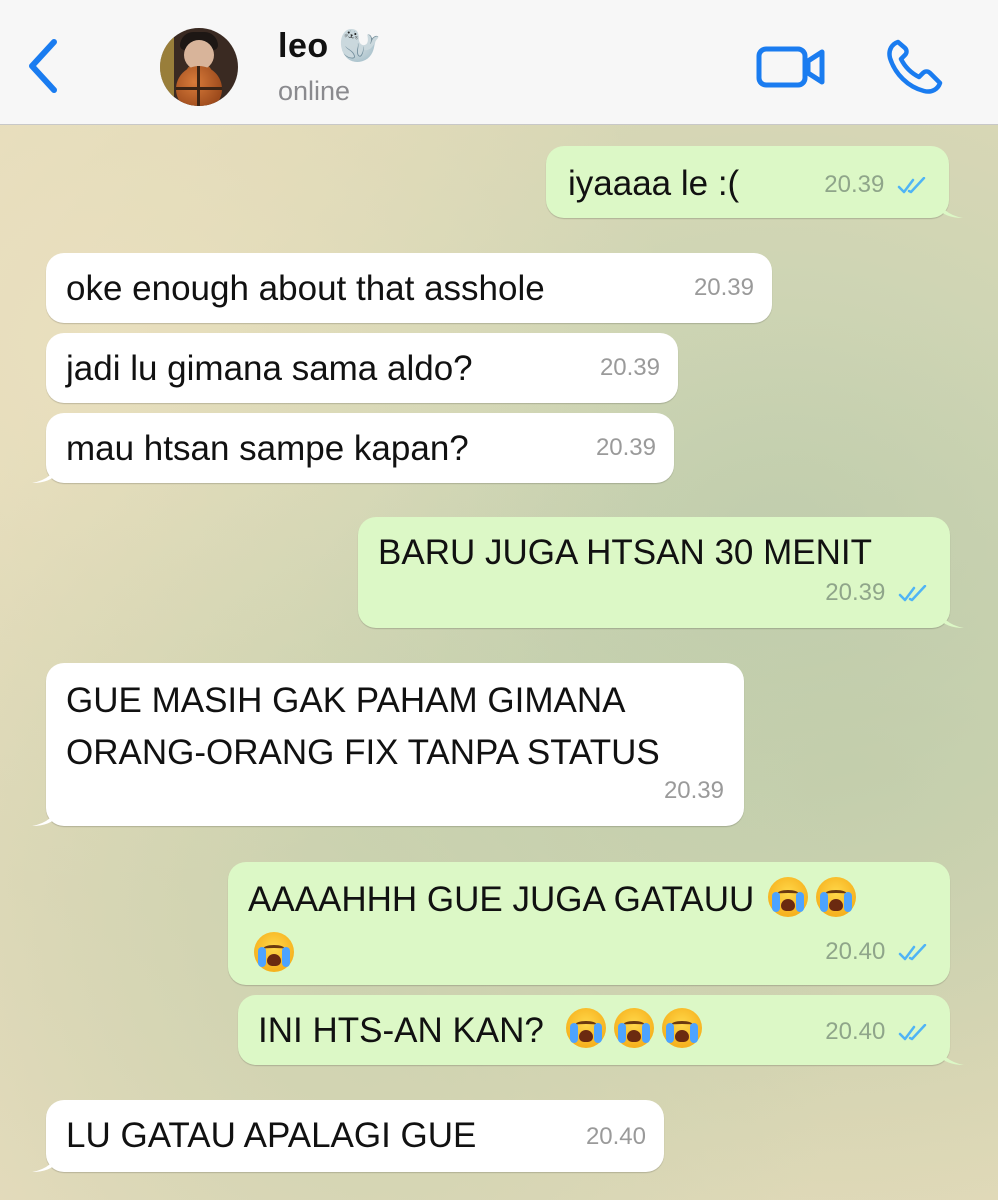 The image size is (998, 1200). What do you see at coordinates (199, 67) in the screenshot?
I see `avatar` at bounding box center [199, 67].